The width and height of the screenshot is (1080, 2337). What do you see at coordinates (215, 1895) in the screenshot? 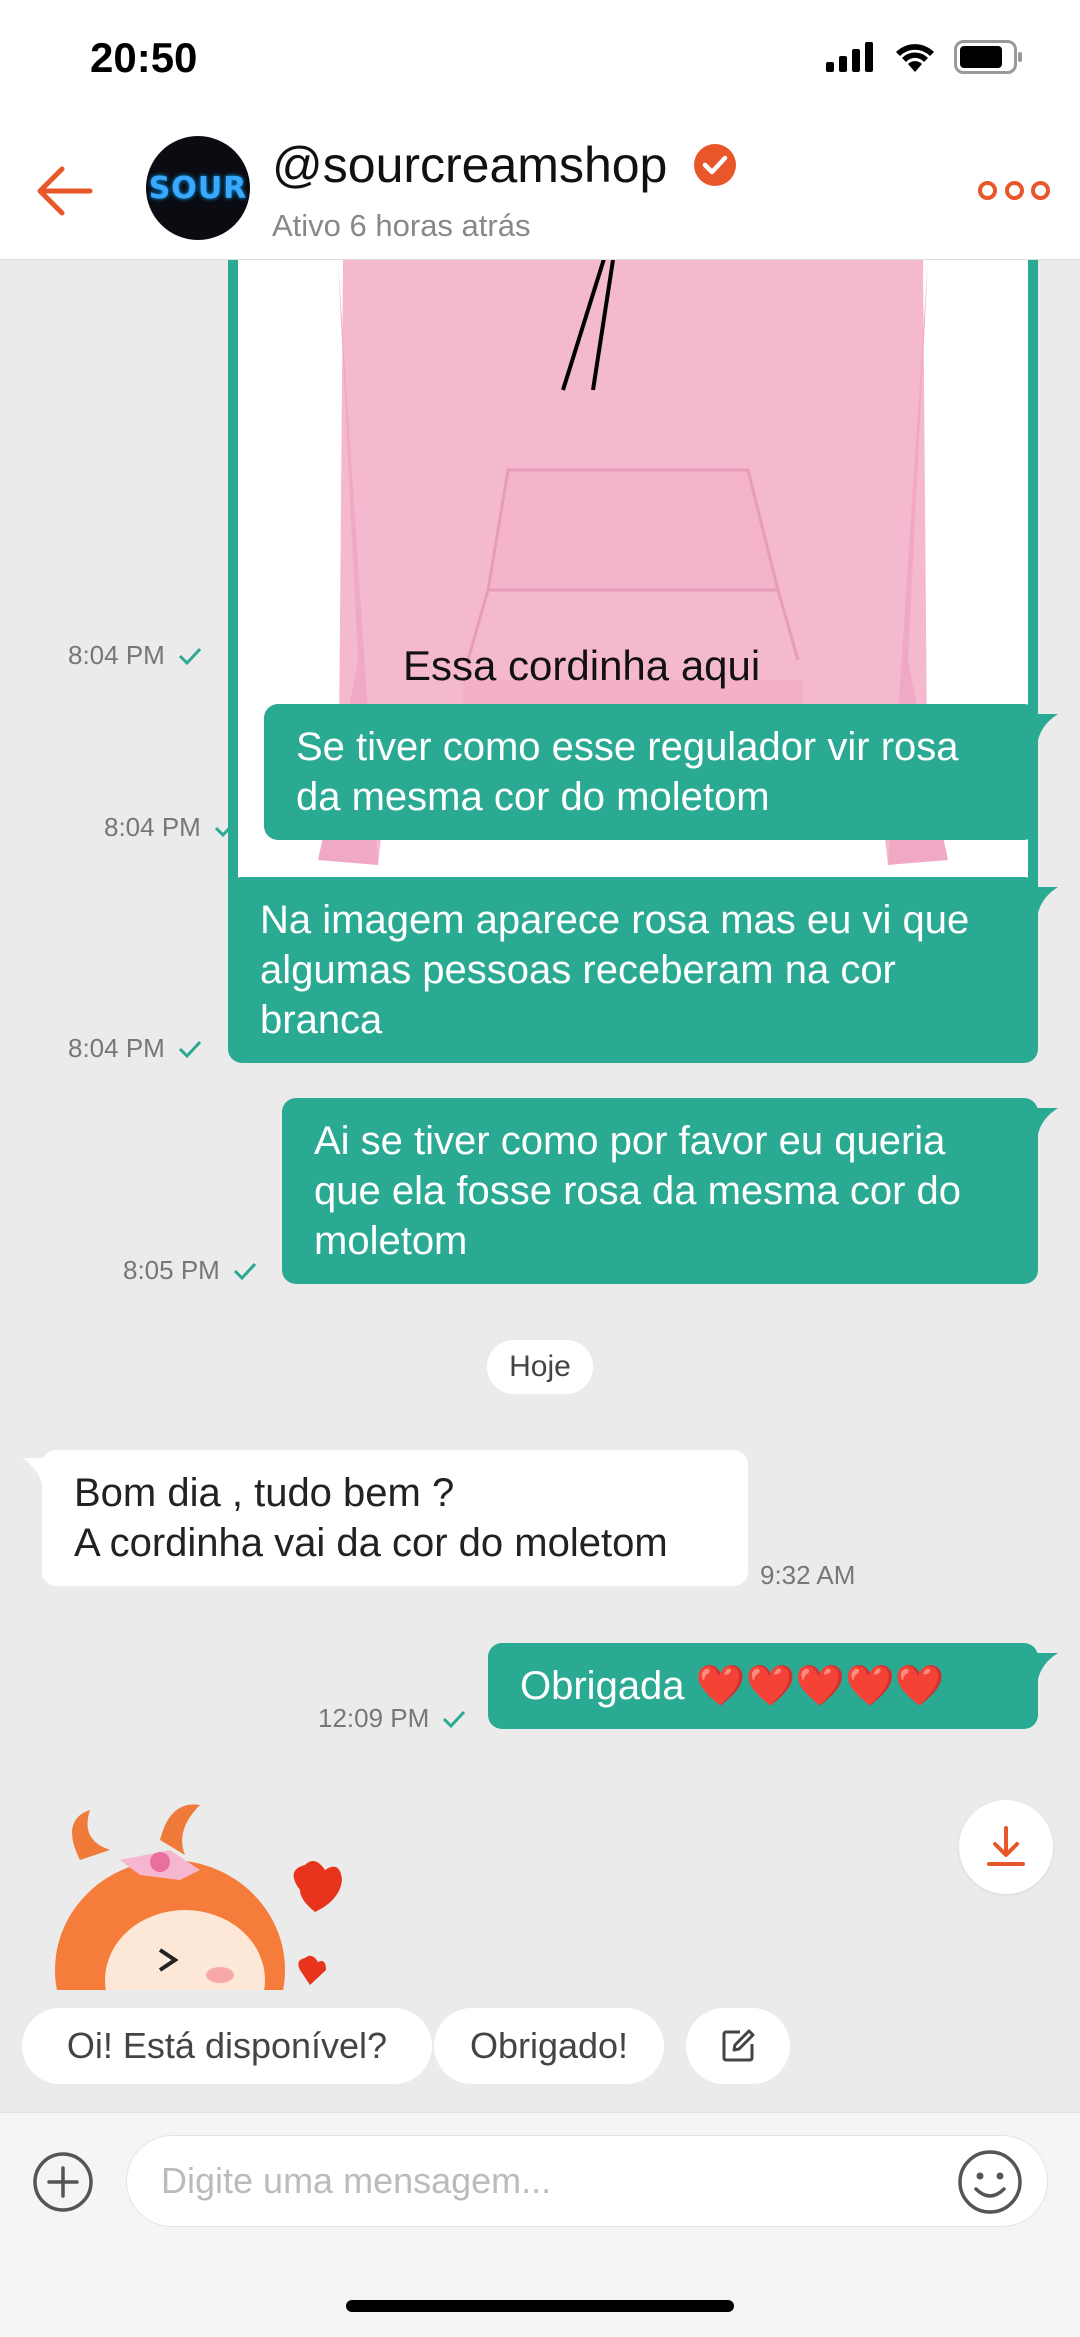
I see `sticker-image` at bounding box center [215, 1895].